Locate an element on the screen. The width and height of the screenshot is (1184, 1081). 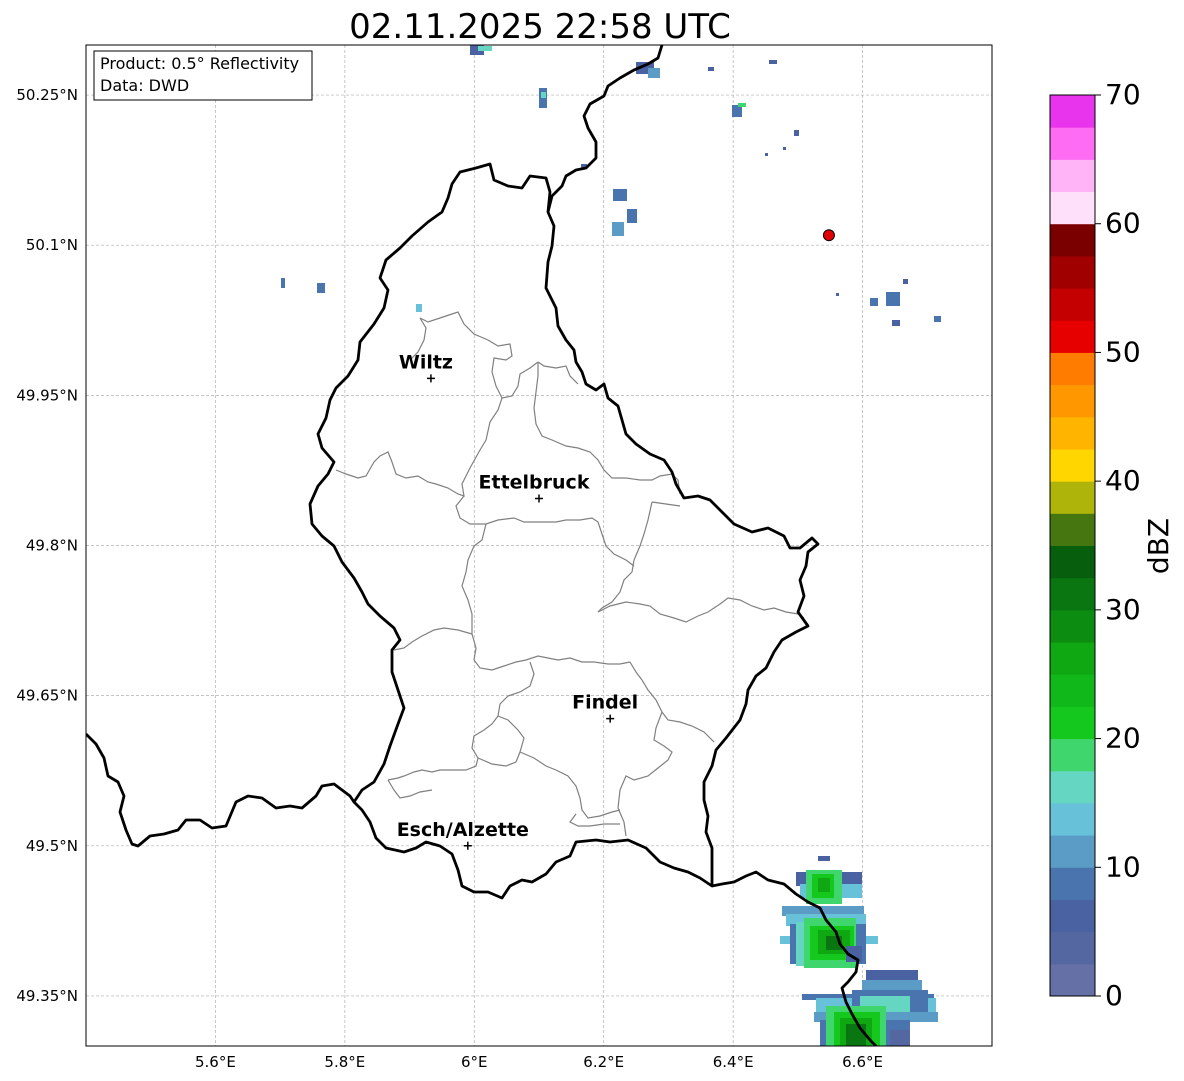
lon-tick-label: 6°E is located at coordinates (474, 1062).